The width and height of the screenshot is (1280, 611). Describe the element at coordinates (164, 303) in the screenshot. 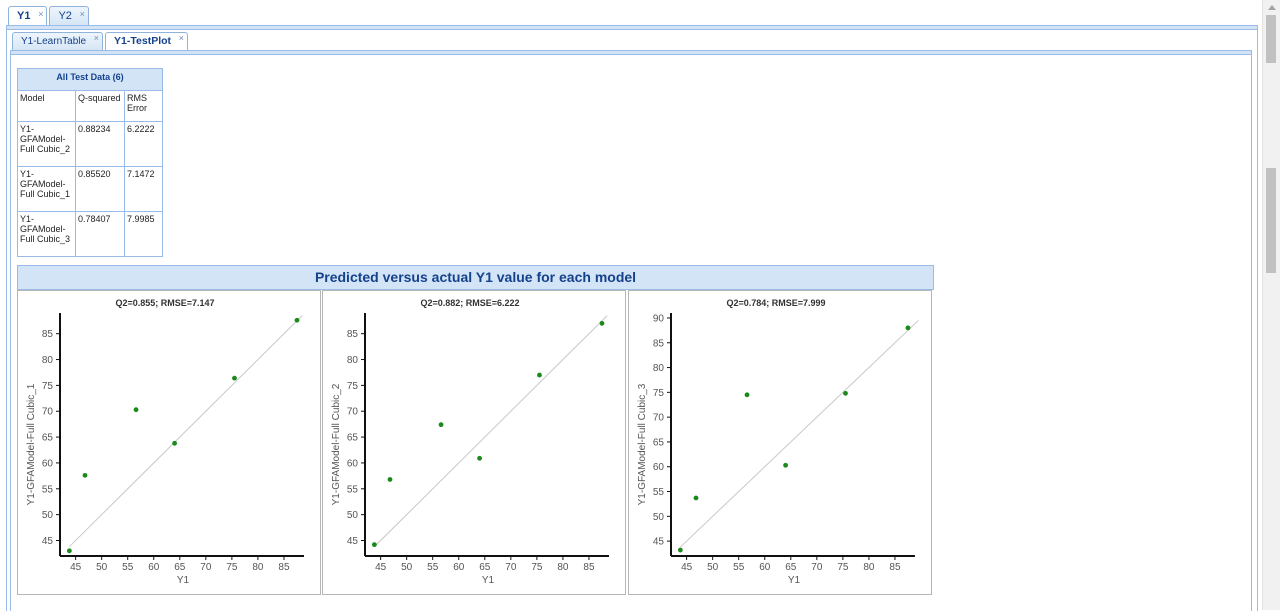

I see `chart-title: Q2=0.855; RMSE=7.147` at that location.